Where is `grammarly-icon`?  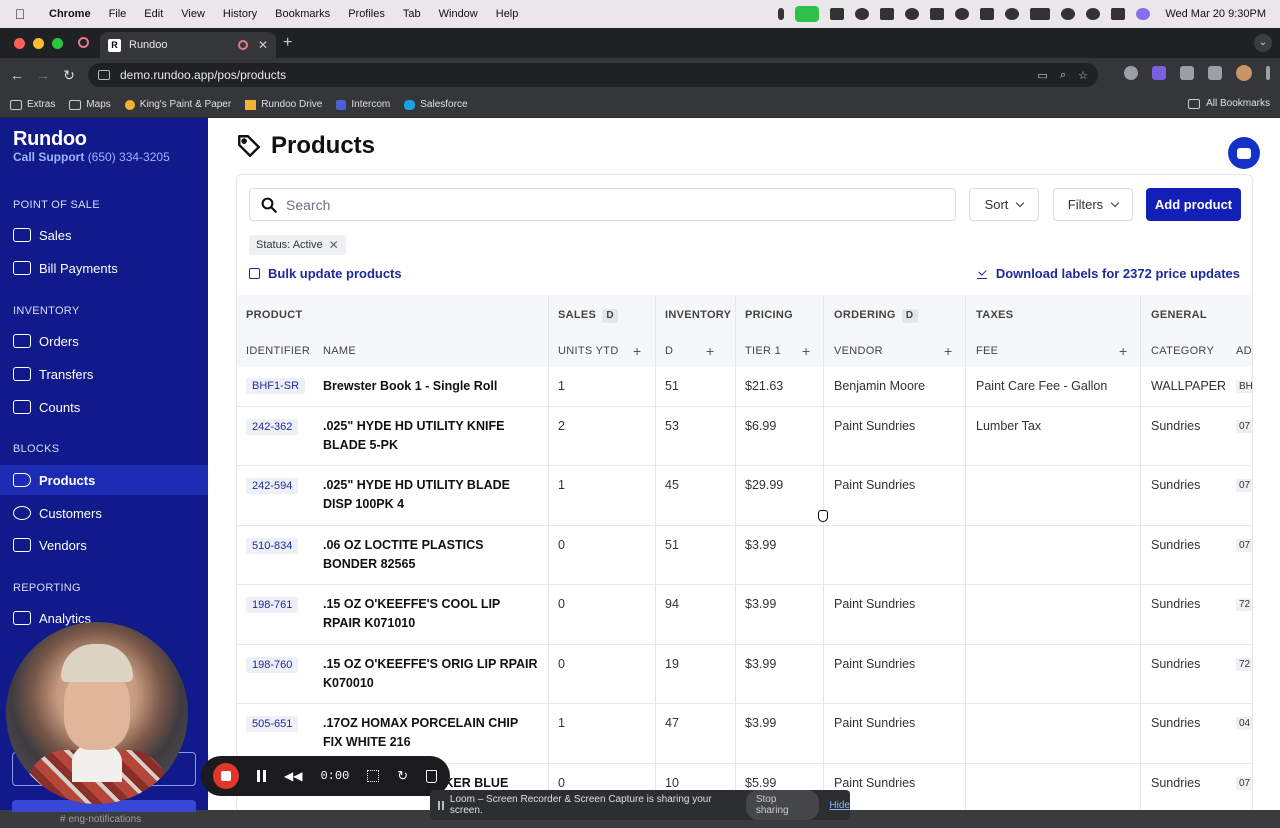
grammarly-icon is located at coordinates (912, 14).